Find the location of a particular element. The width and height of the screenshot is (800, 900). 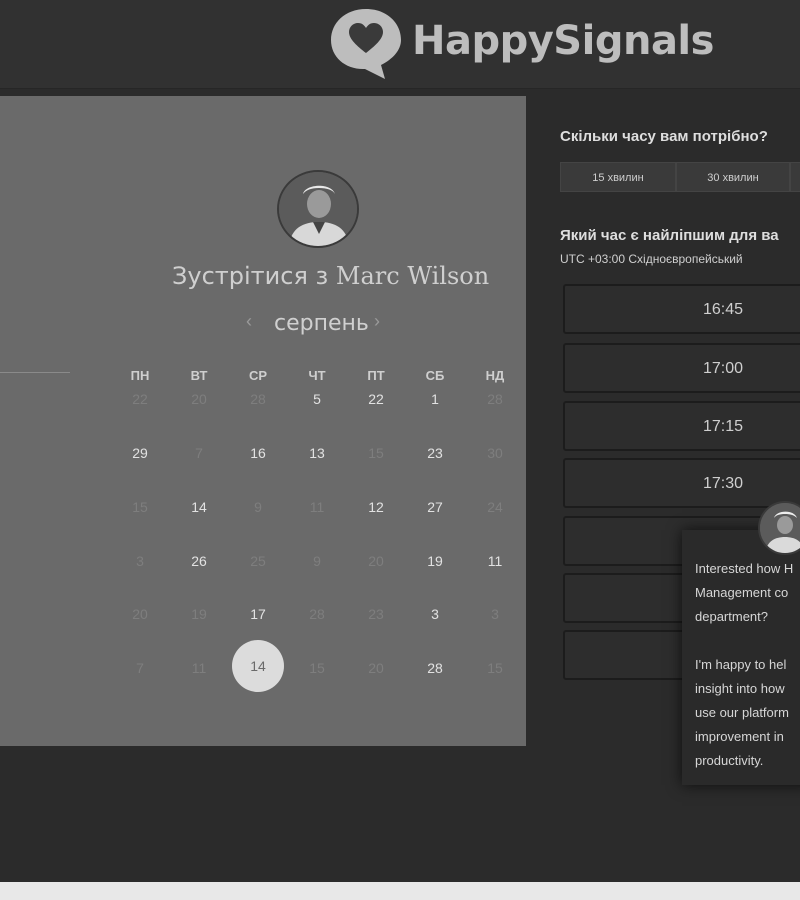

weekday-header: СБ is located at coordinates (435, 375).